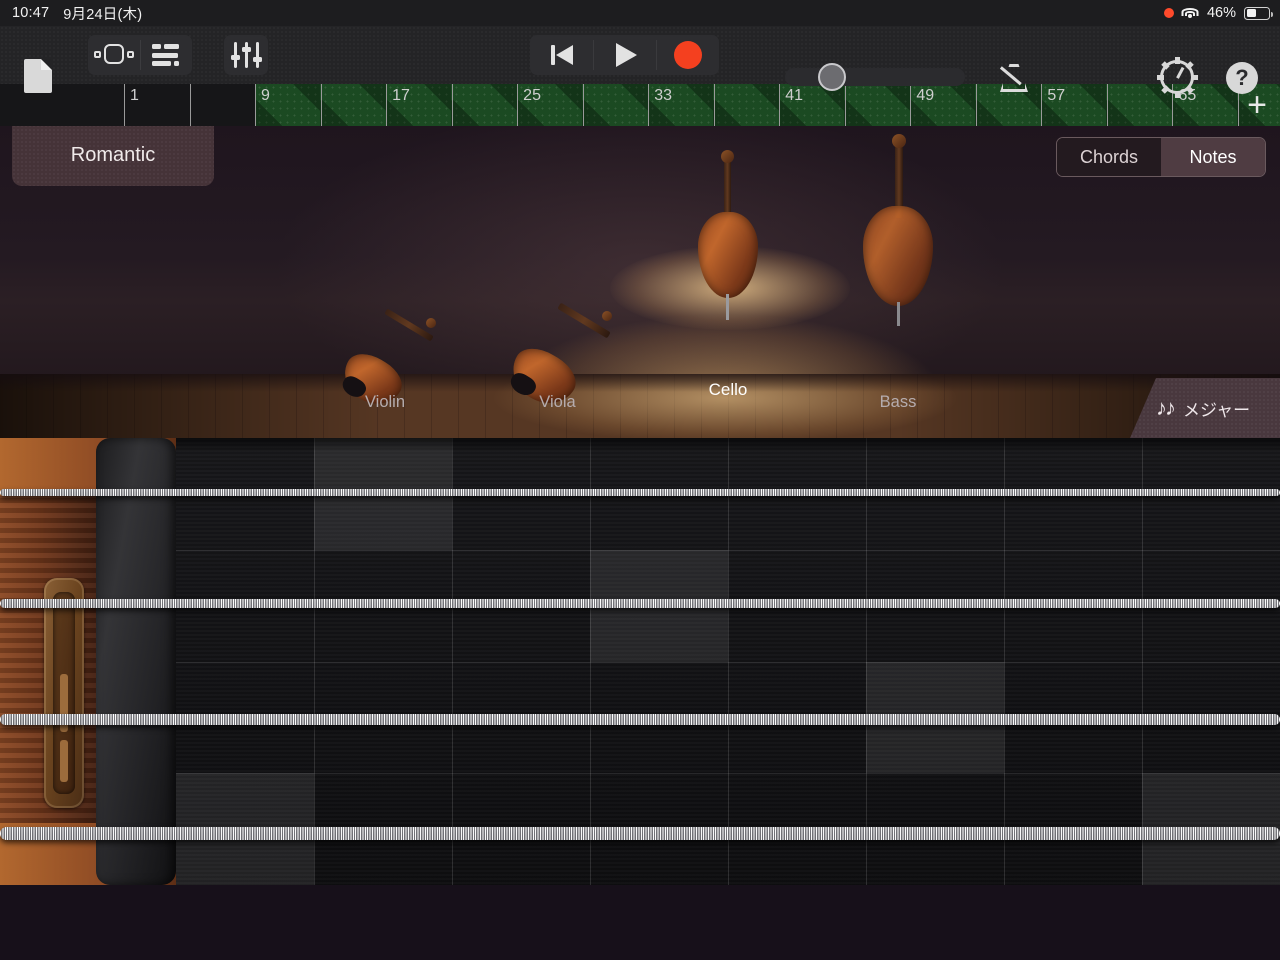 This screenshot has width=1280, height=960. I want to click on view-switch-group, so click(140, 55).